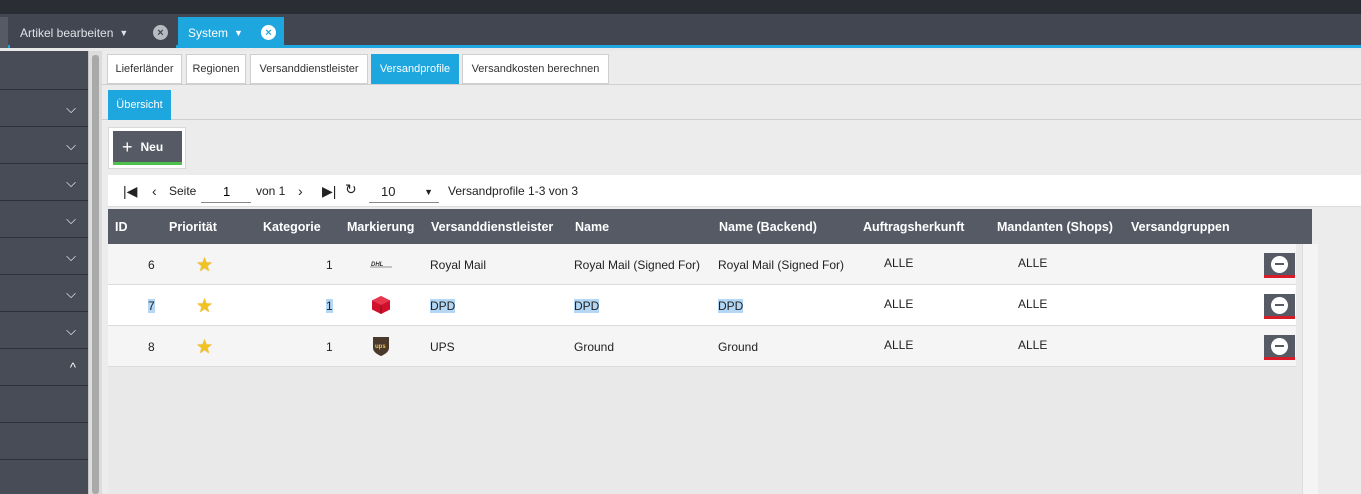 This screenshot has height=494, width=1361. I want to click on subtab-regionen: Regionen, so click(216, 69).